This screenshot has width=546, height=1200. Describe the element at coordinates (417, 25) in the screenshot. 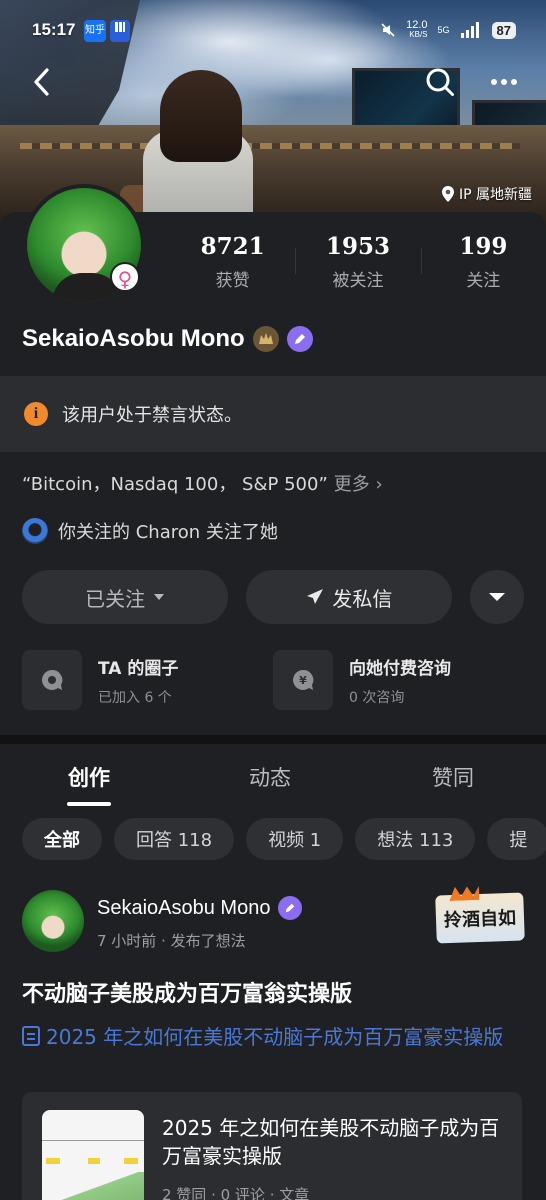

I see `network-speed-value: 12.0` at that location.